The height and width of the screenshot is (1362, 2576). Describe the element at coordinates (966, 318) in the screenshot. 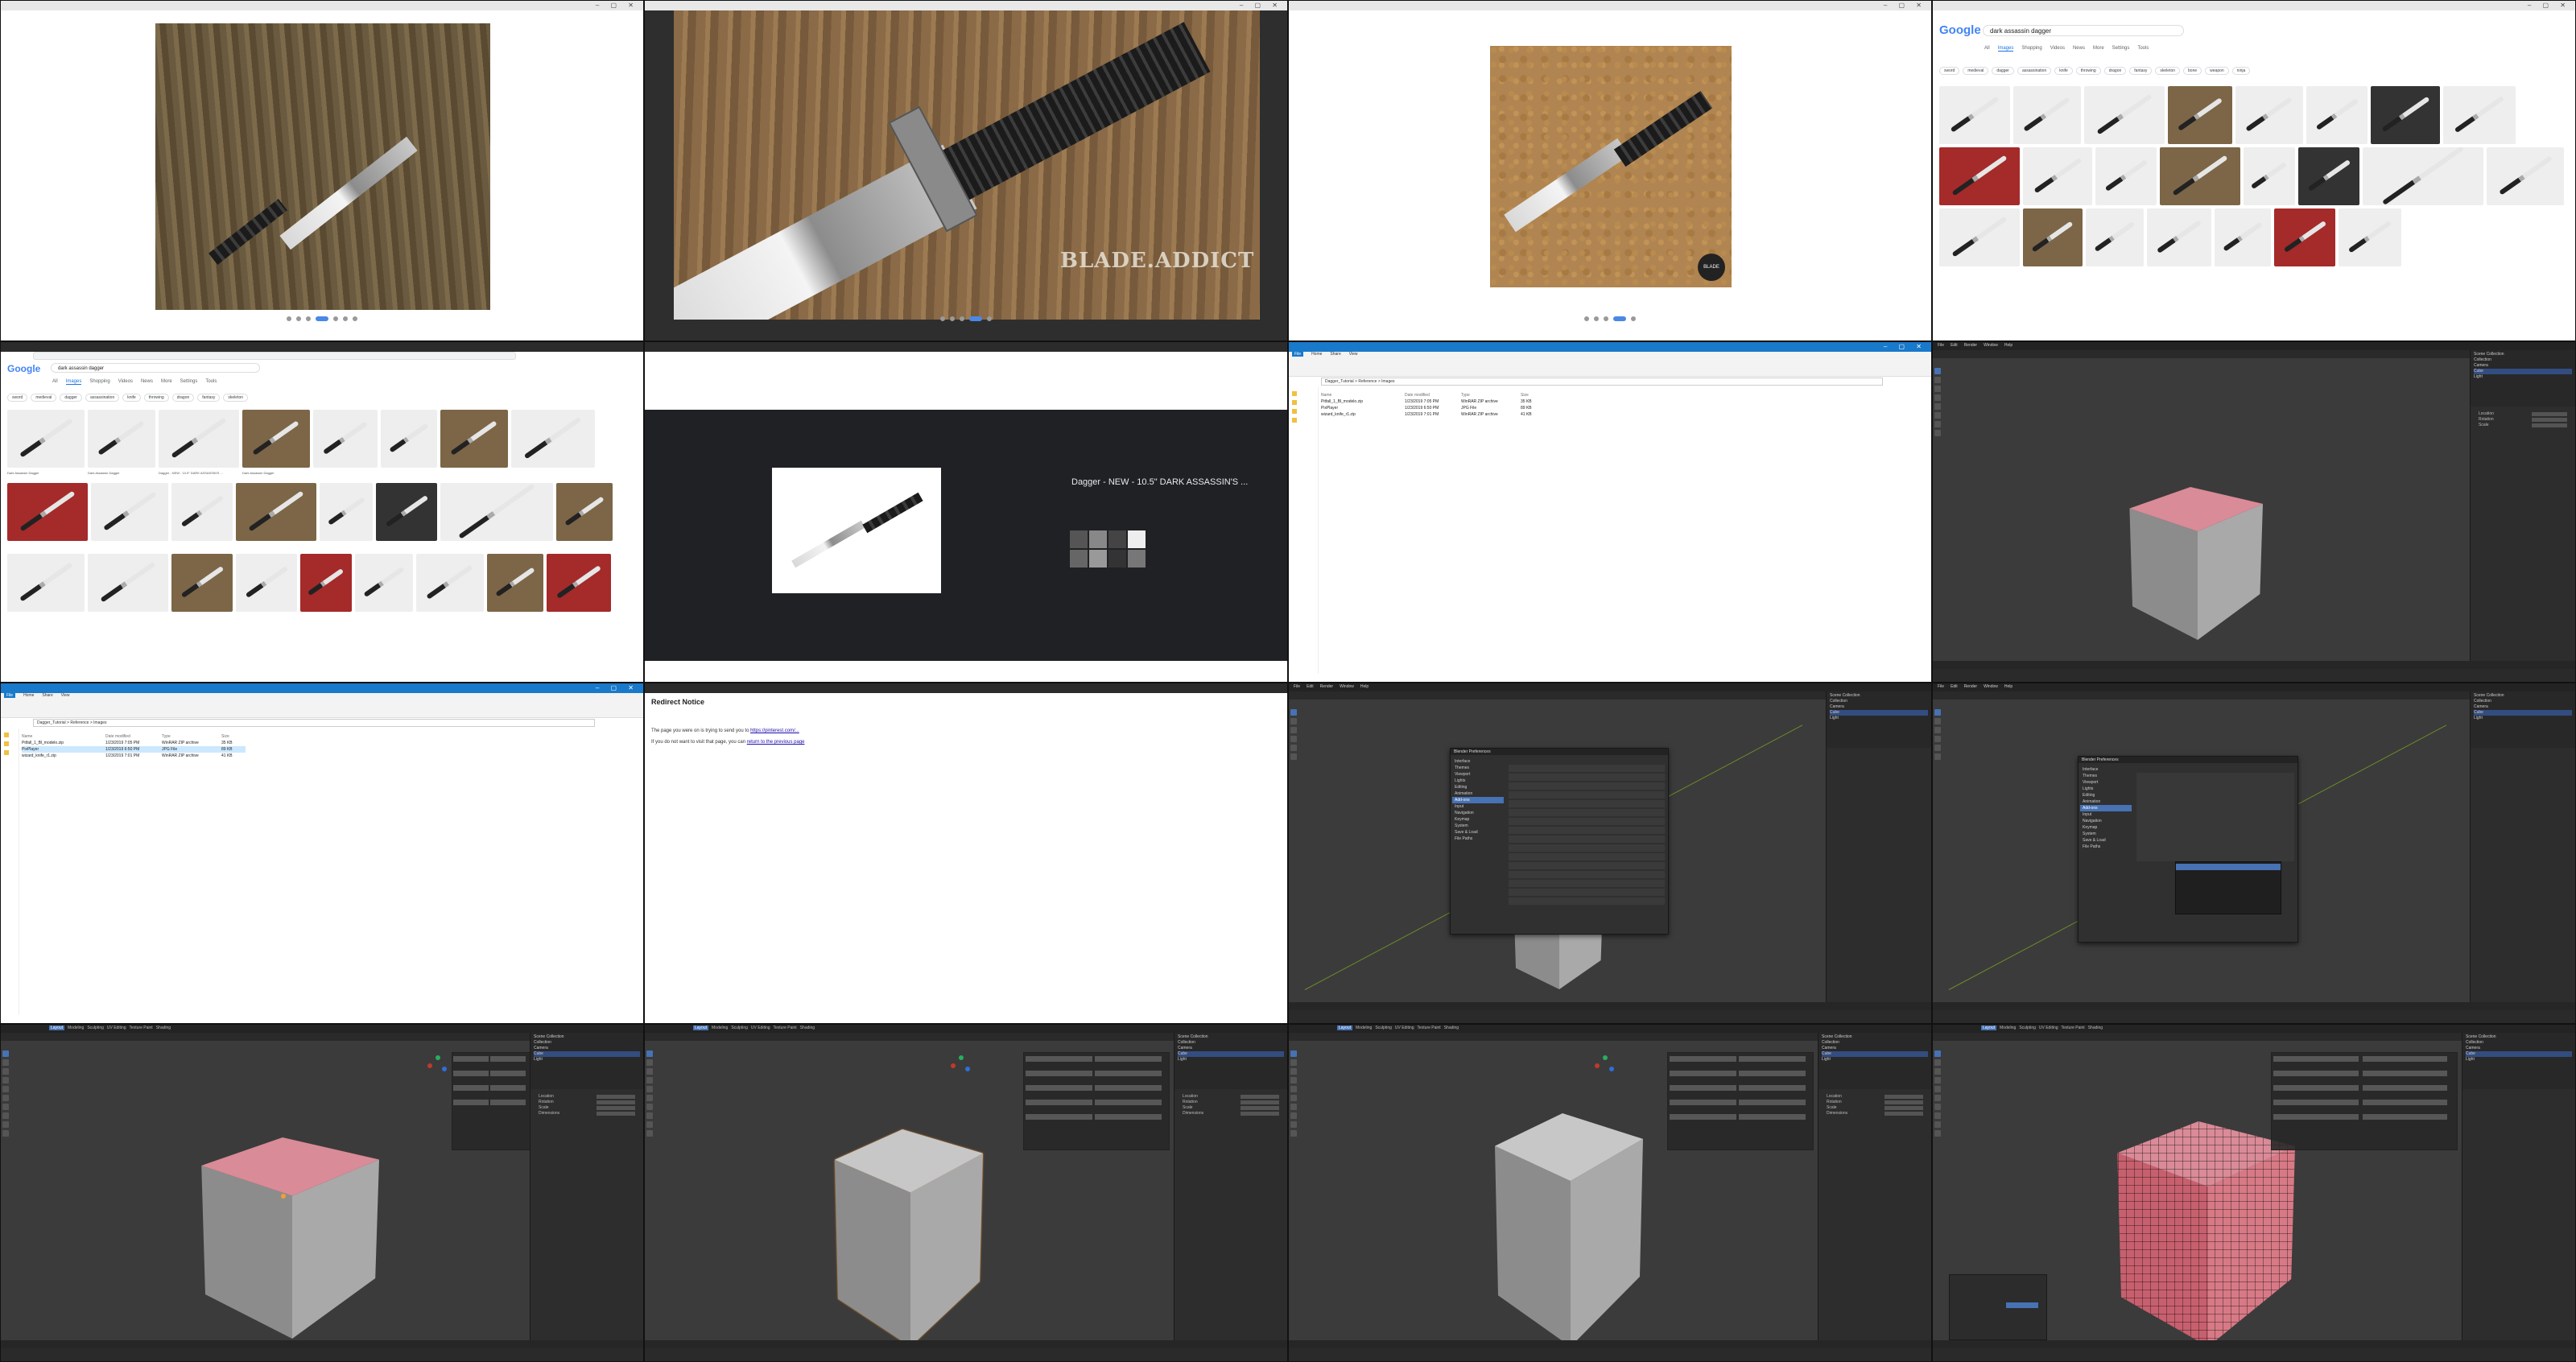

I see `viewer-pager` at that location.